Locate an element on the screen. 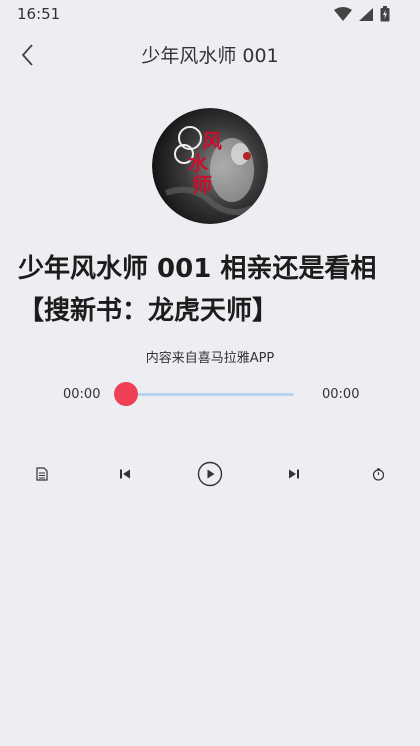 The width and height of the screenshot is (420, 746). status-time: 16:51 is located at coordinates (39, 14).